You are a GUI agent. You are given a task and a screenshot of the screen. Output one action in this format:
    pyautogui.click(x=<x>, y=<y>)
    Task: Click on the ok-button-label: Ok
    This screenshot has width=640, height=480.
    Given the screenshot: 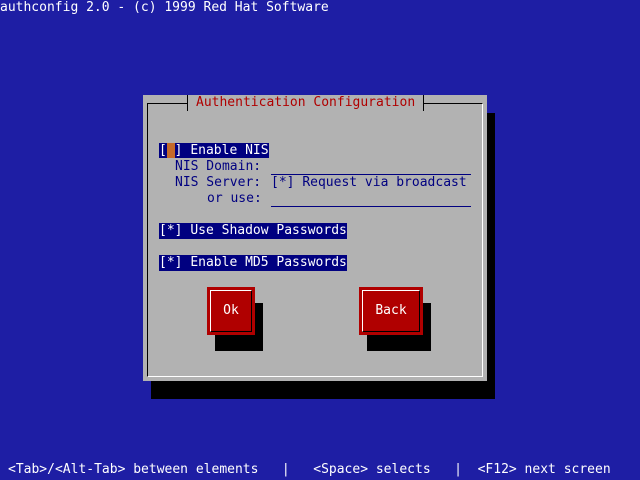 What is the action you would take?
    pyautogui.click(x=231, y=310)
    